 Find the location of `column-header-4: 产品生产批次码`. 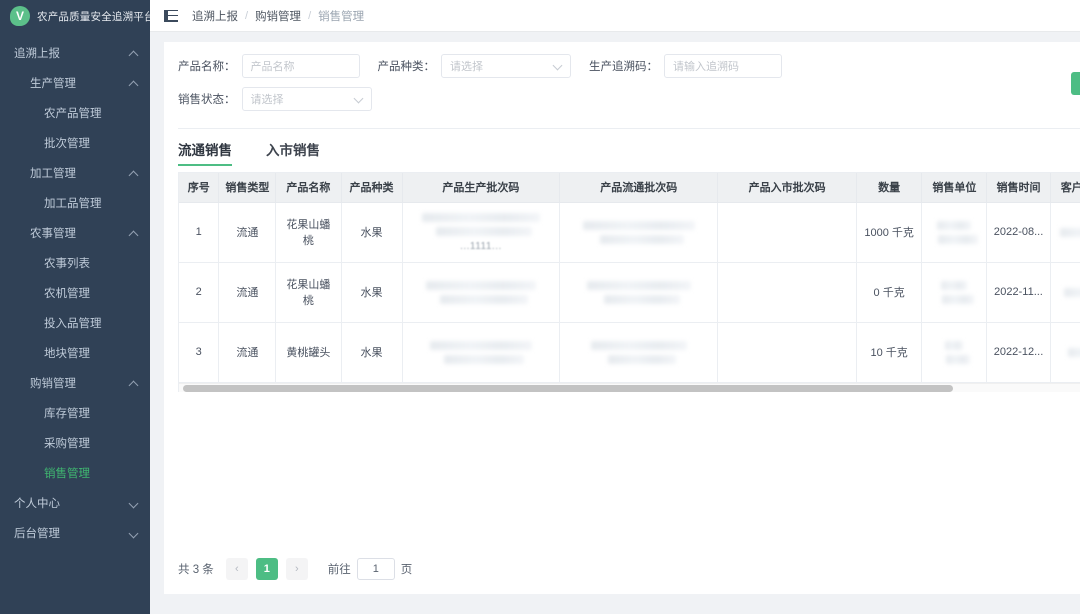

column-header-4: 产品生产批次码 is located at coordinates (481, 188).